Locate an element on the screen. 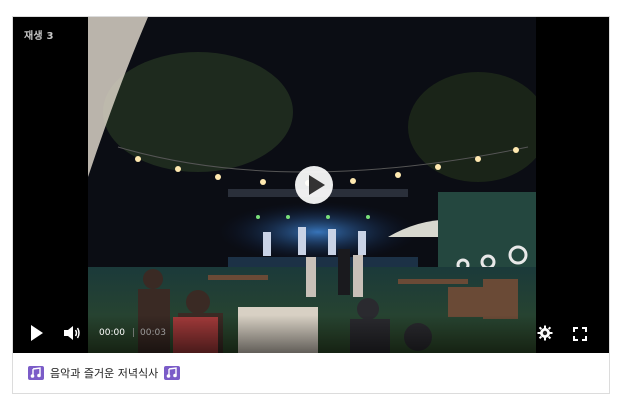 Image resolution: width=624 pixels, height=401 pixels. fullscreen-button is located at coordinates (580, 333).